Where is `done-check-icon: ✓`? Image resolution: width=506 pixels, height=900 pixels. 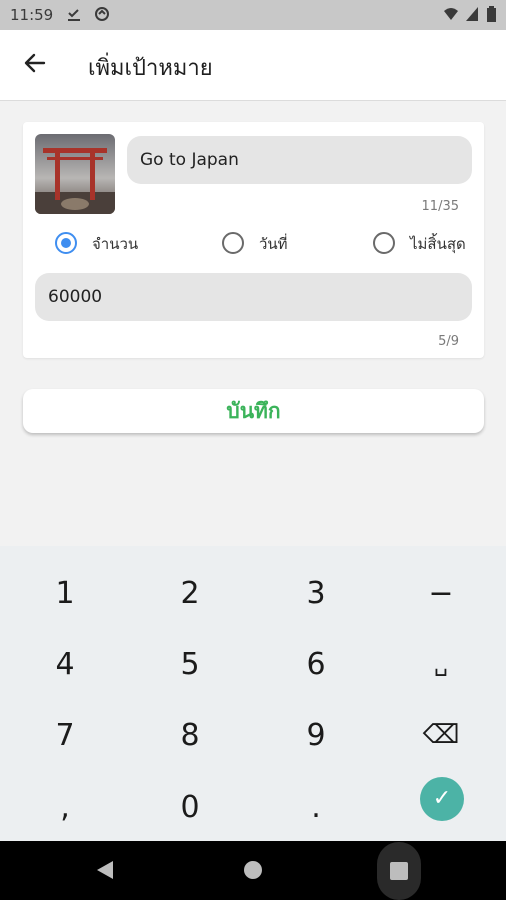 done-check-icon: ✓ is located at coordinates (442, 798).